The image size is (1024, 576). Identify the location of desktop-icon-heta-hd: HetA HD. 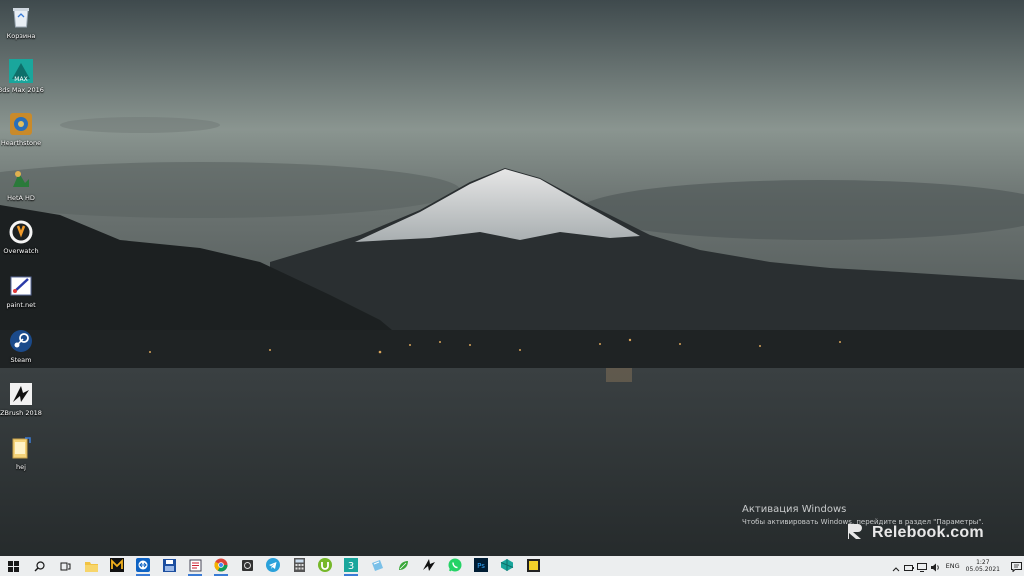
(21, 184).